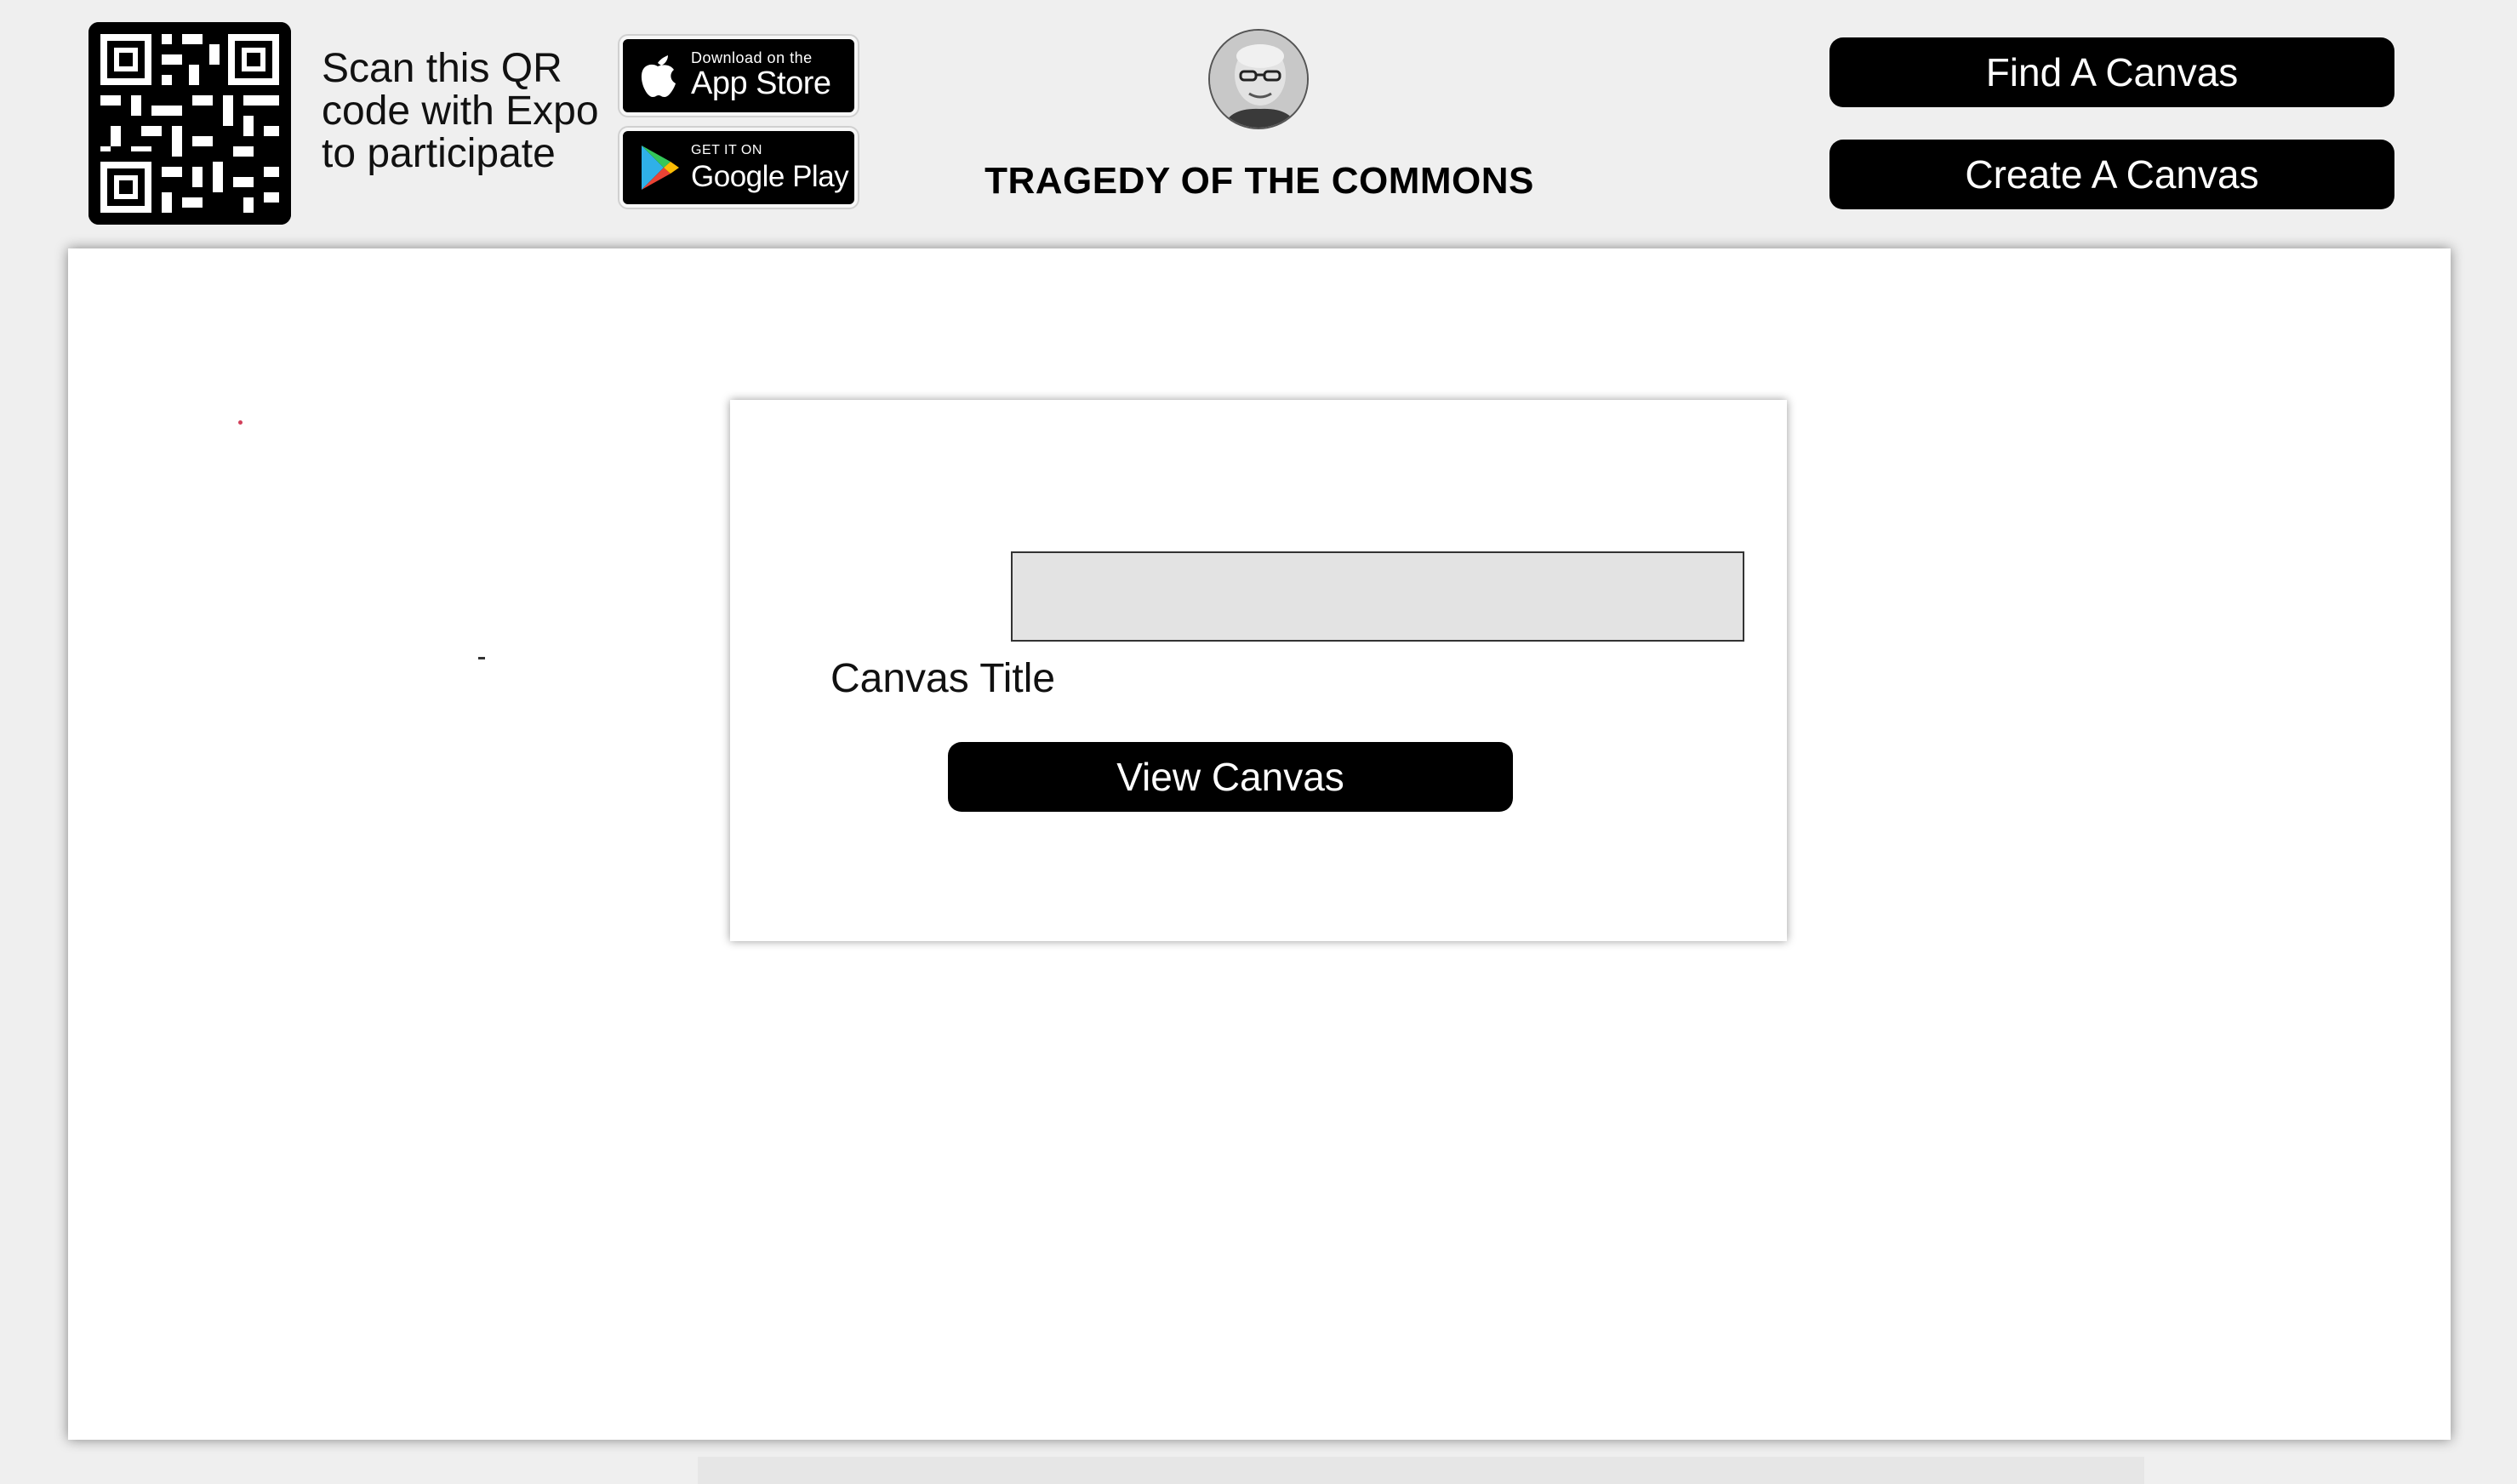 The image size is (2517, 1484). What do you see at coordinates (1377, 596) in the screenshot?
I see `canvas-title-input` at bounding box center [1377, 596].